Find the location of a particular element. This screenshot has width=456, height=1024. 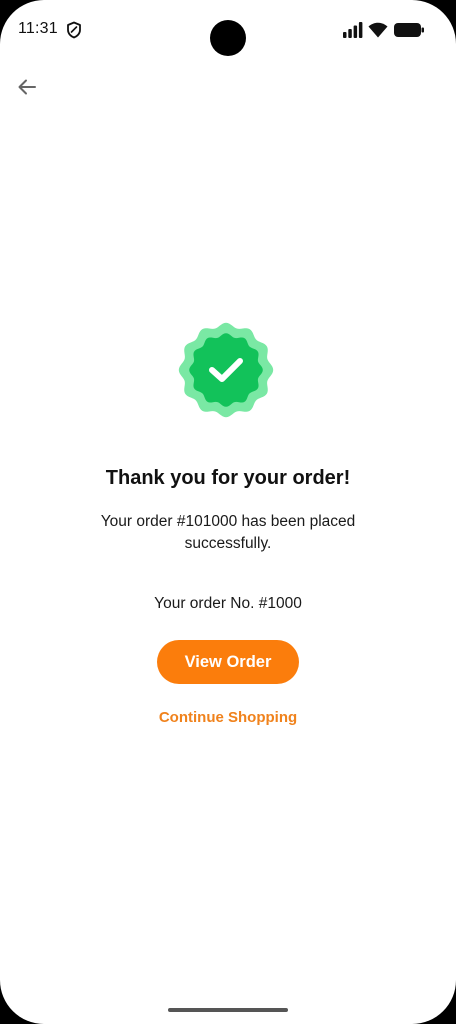

view-order-button: View Order is located at coordinates (228, 662).